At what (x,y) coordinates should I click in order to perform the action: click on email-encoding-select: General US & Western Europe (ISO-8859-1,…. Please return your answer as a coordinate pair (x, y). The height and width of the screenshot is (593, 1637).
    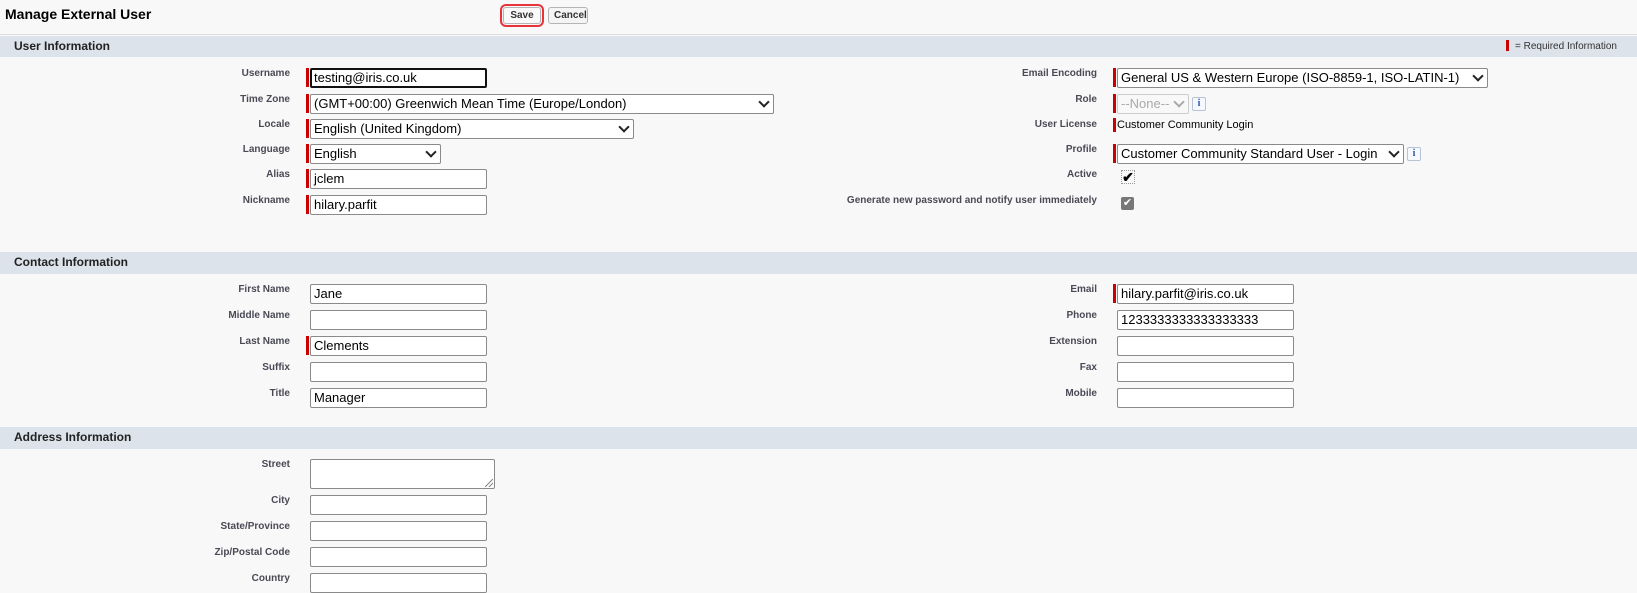
    Looking at the image, I should click on (1302, 78).